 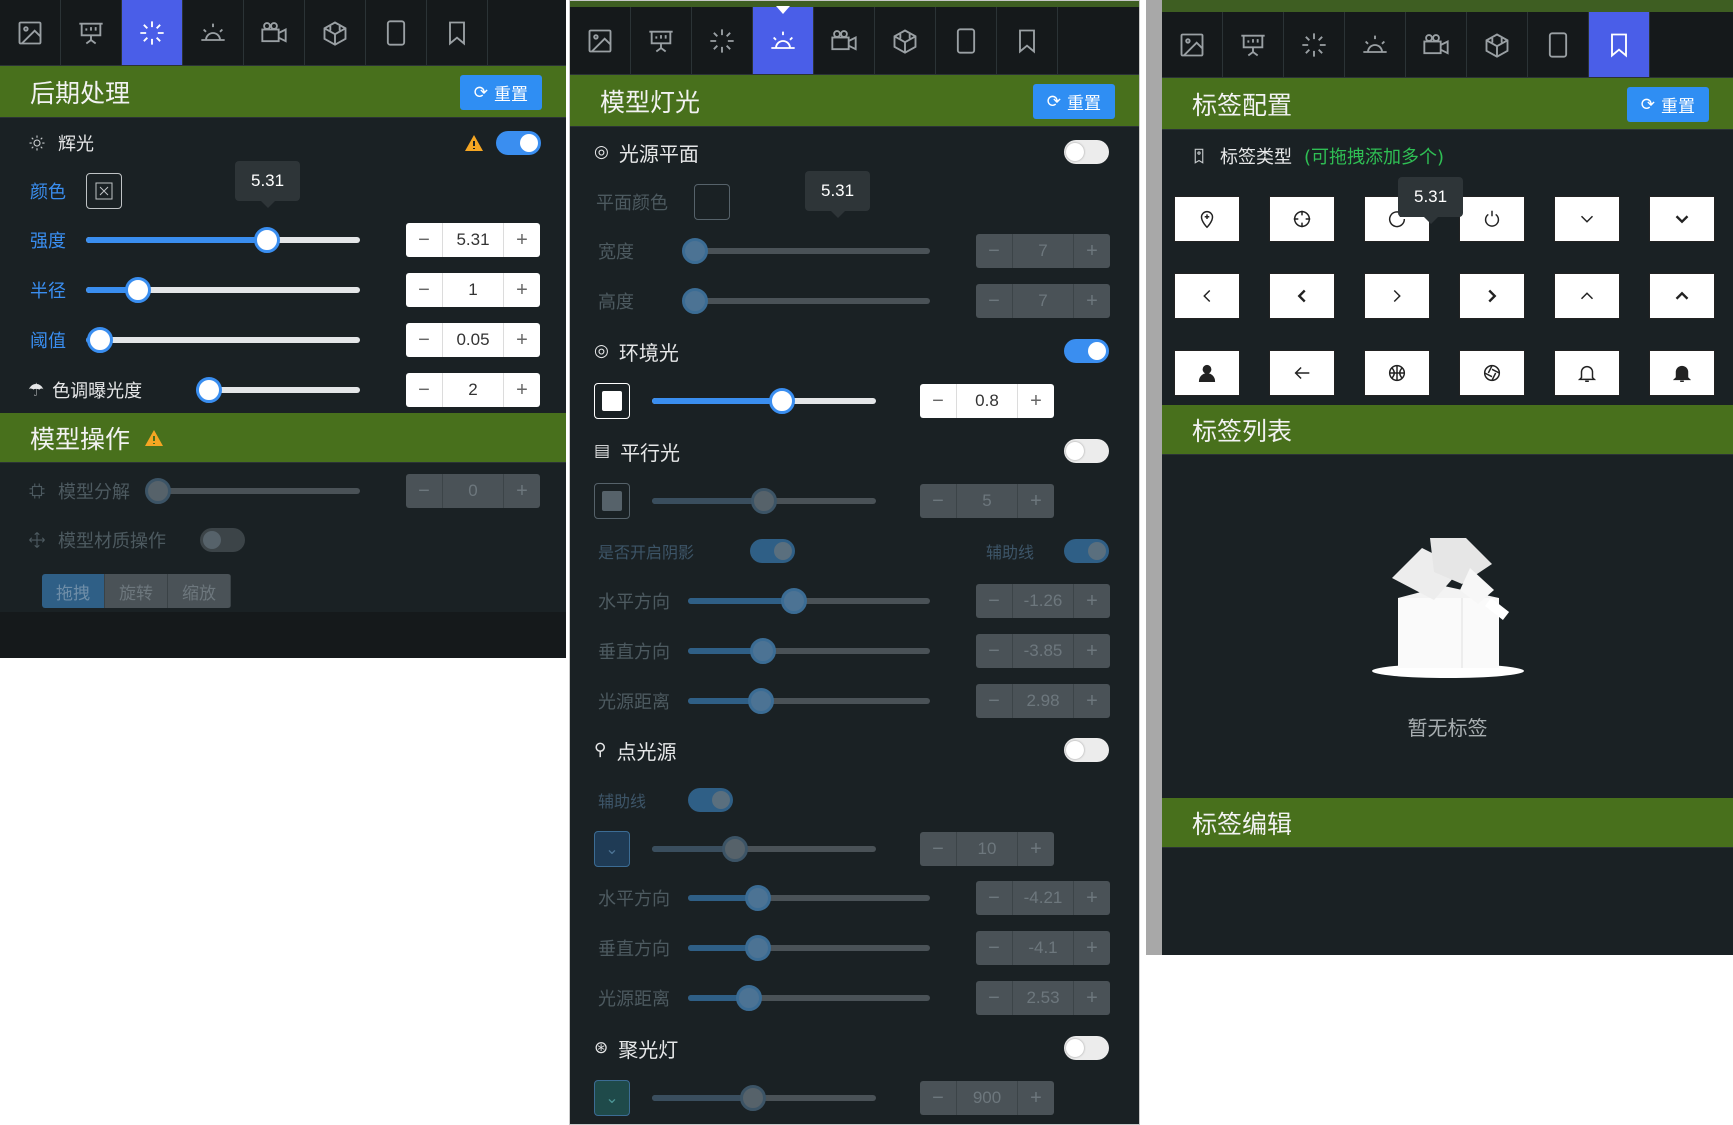 What do you see at coordinates (1253, 44) in the screenshot?
I see `tab-presentation` at bounding box center [1253, 44].